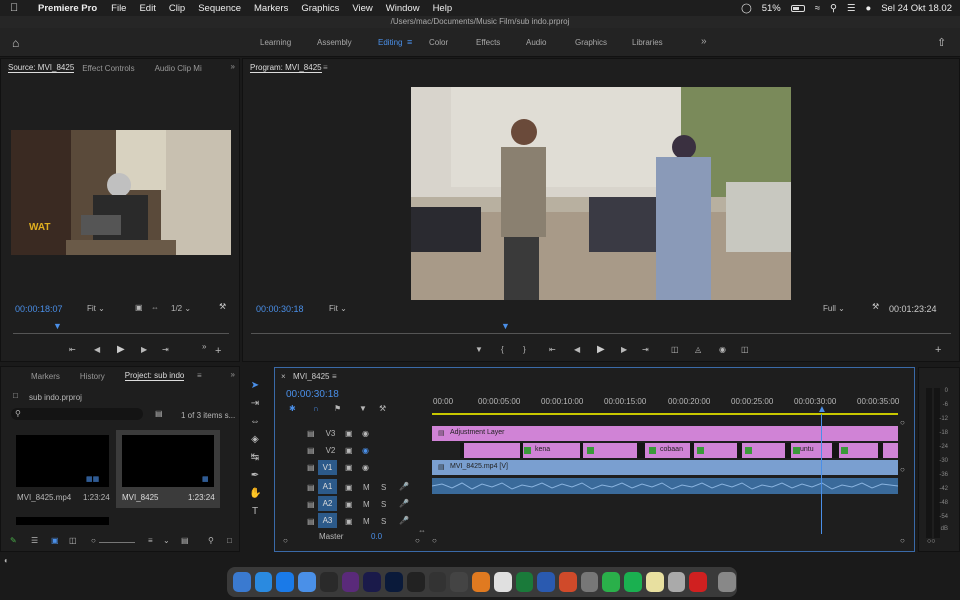  Describe the element at coordinates (255, 404) in the screenshot. I see `track-select-tool-icon: ⇥` at that location.